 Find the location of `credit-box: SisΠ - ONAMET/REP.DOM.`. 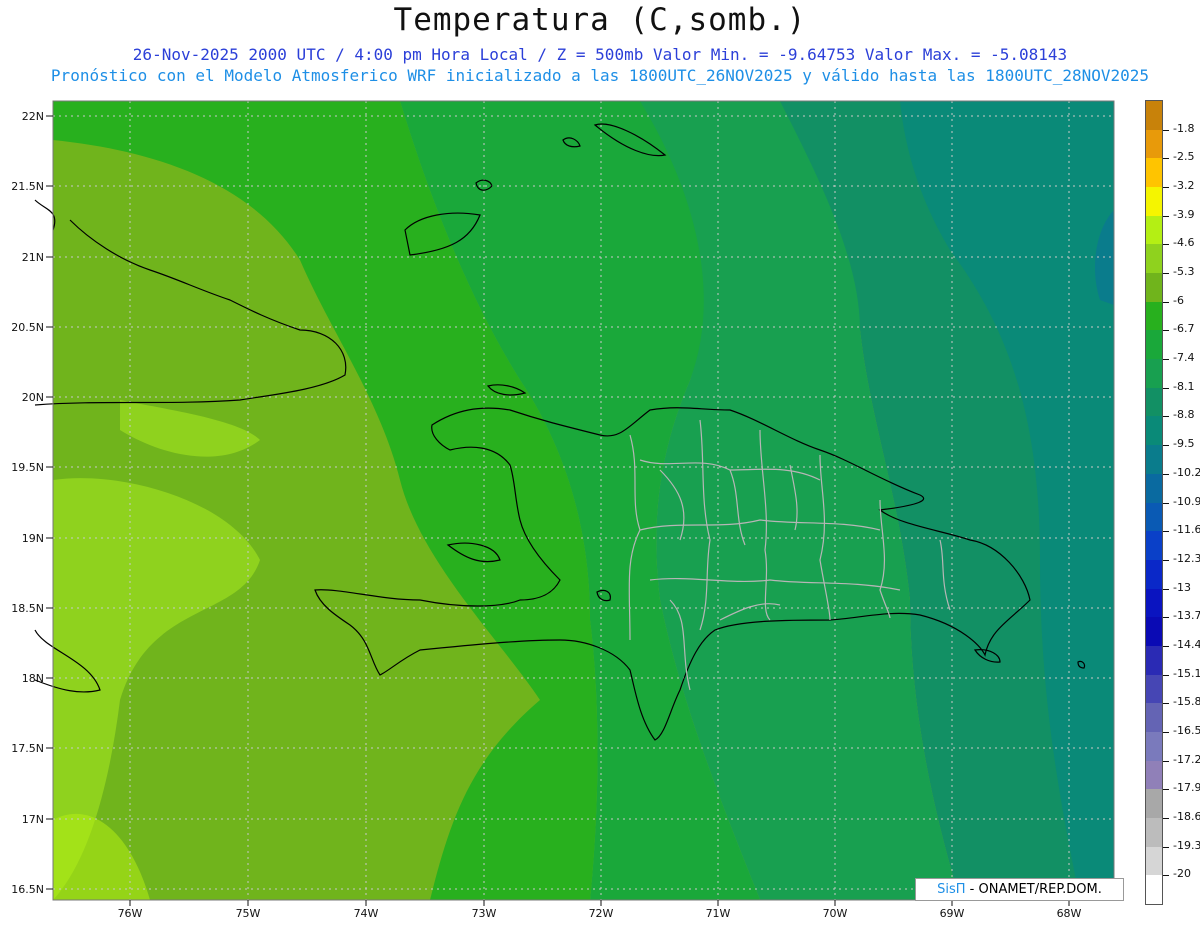

credit-box: SisΠ - ONAMET/REP.DOM. is located at coordinates (1019, 889).